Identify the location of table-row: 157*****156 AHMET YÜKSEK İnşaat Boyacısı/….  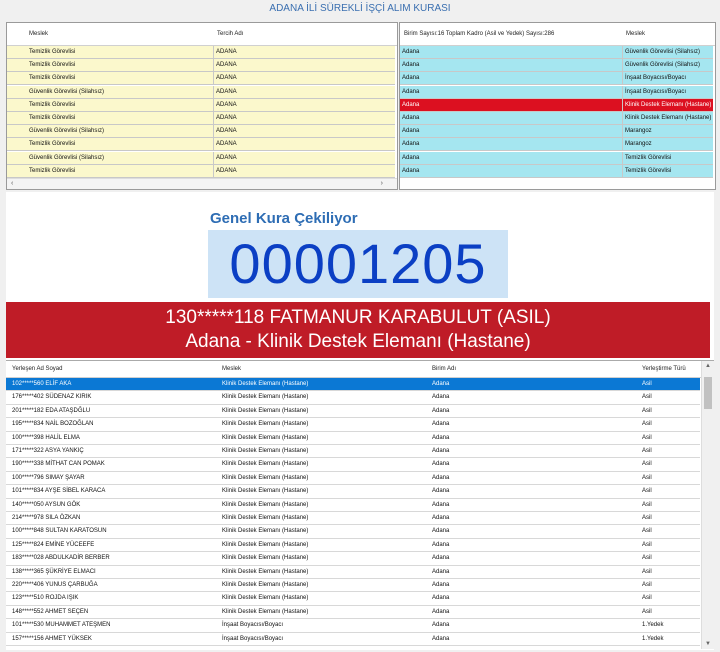
(353, 639).